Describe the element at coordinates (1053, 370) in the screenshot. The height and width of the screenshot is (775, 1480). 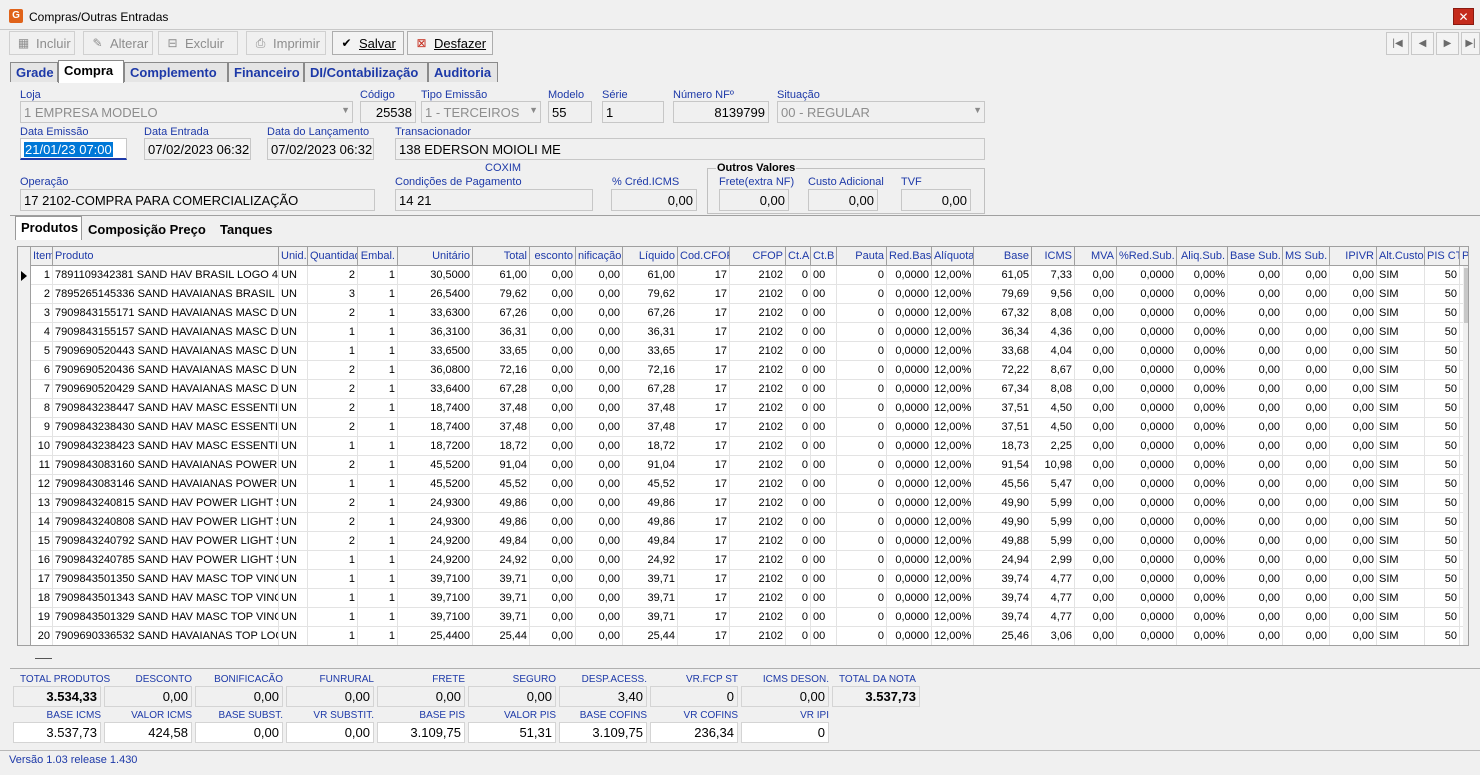
I see `cell-icms: 8,67` at that location.